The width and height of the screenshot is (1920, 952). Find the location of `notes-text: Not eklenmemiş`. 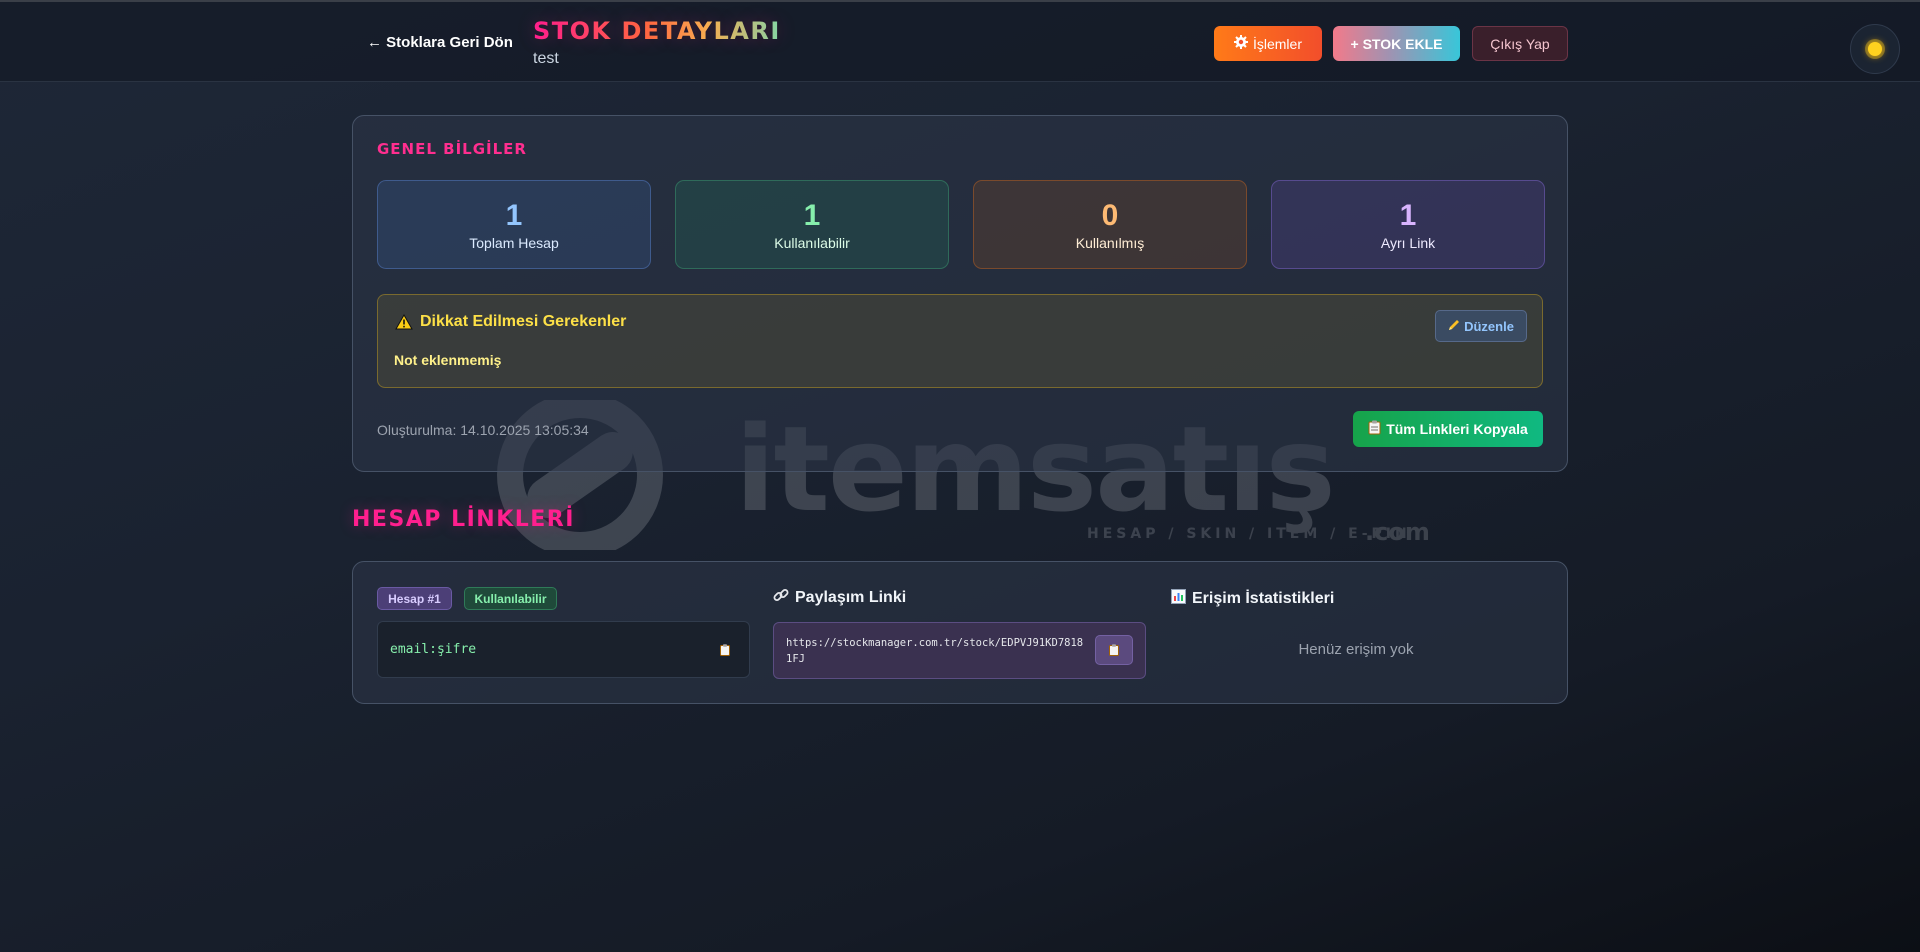

notes-text: Not eklenmemiş is located at coordinates (448, 360).